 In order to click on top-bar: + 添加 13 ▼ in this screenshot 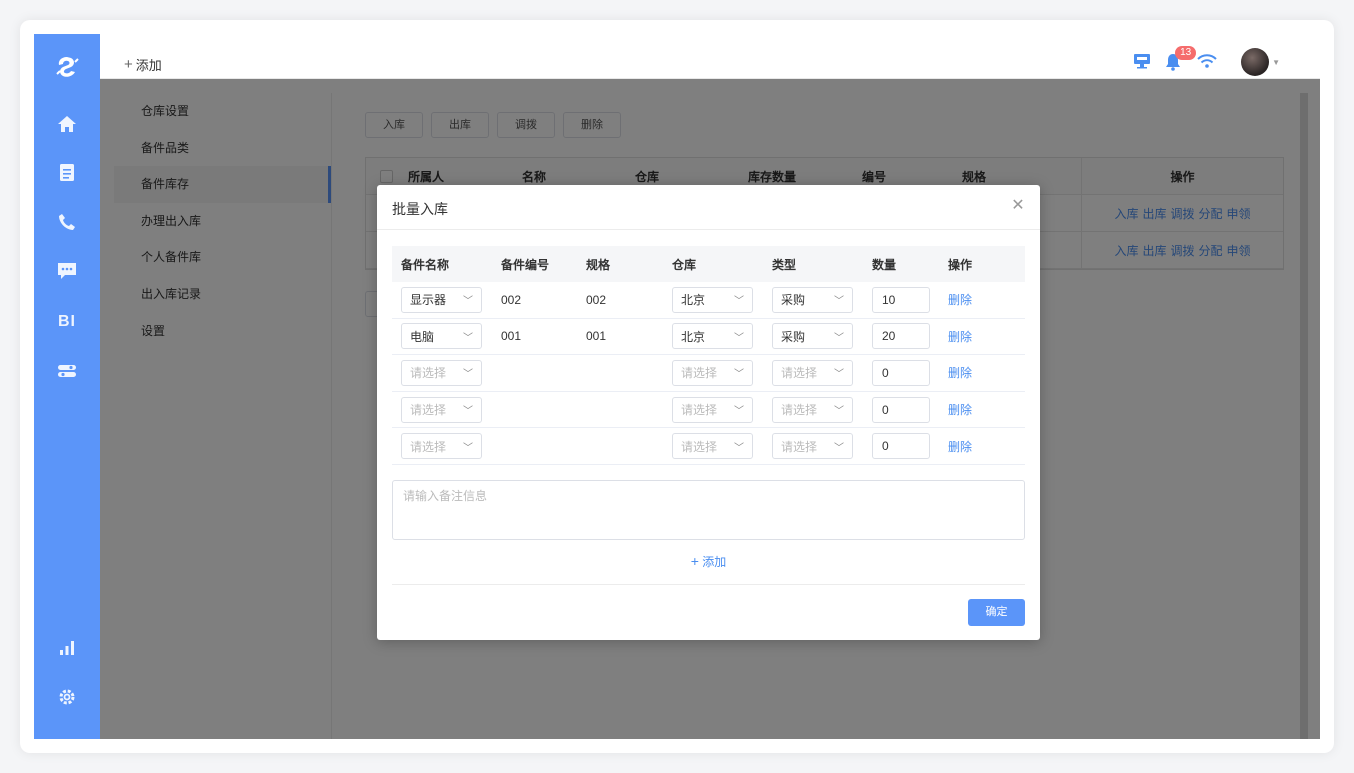, I will do `click(710, 56)`.